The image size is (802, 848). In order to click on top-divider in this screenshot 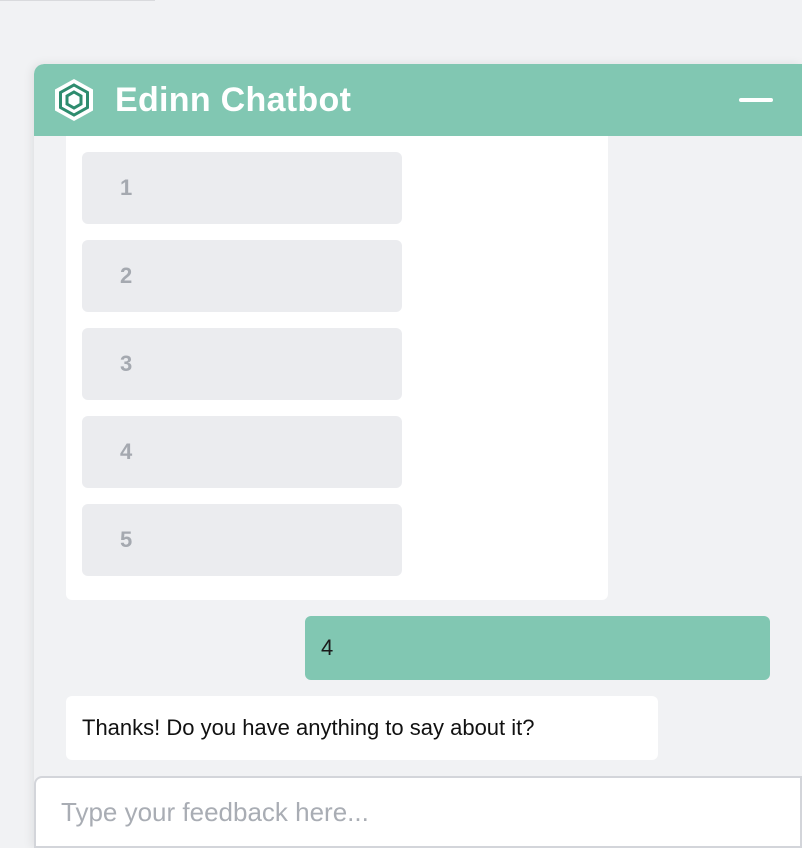, I will do `click(77, 0)`.